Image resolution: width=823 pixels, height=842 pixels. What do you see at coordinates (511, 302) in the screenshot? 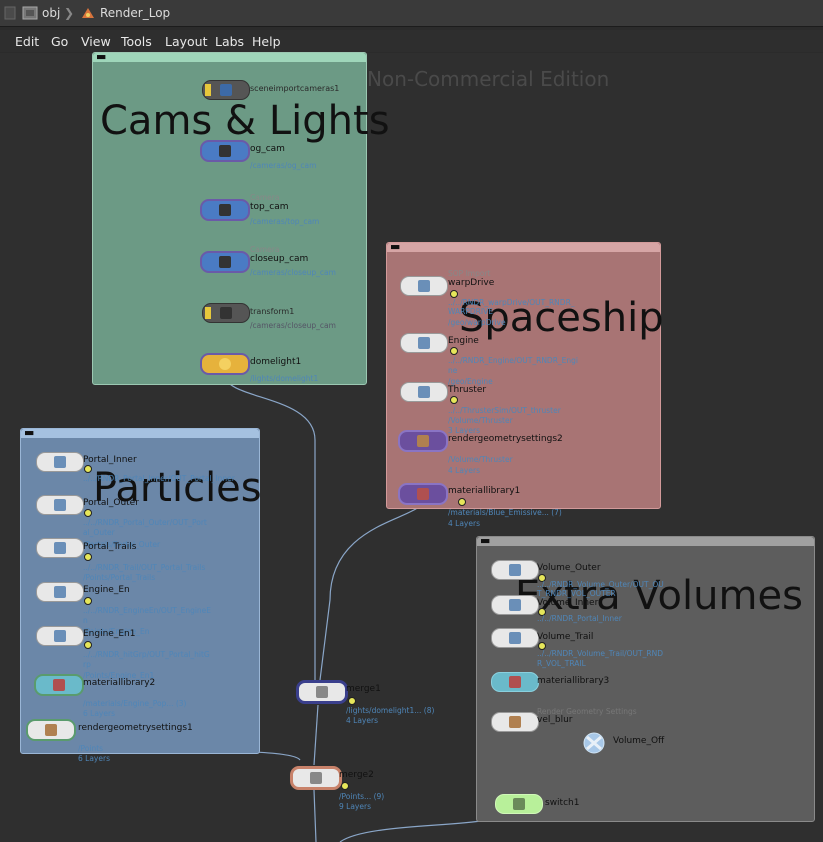
I see `node-path: ../../RNDR_warpDrive/OUT_RNDR_` at bounding box center [511, 302].